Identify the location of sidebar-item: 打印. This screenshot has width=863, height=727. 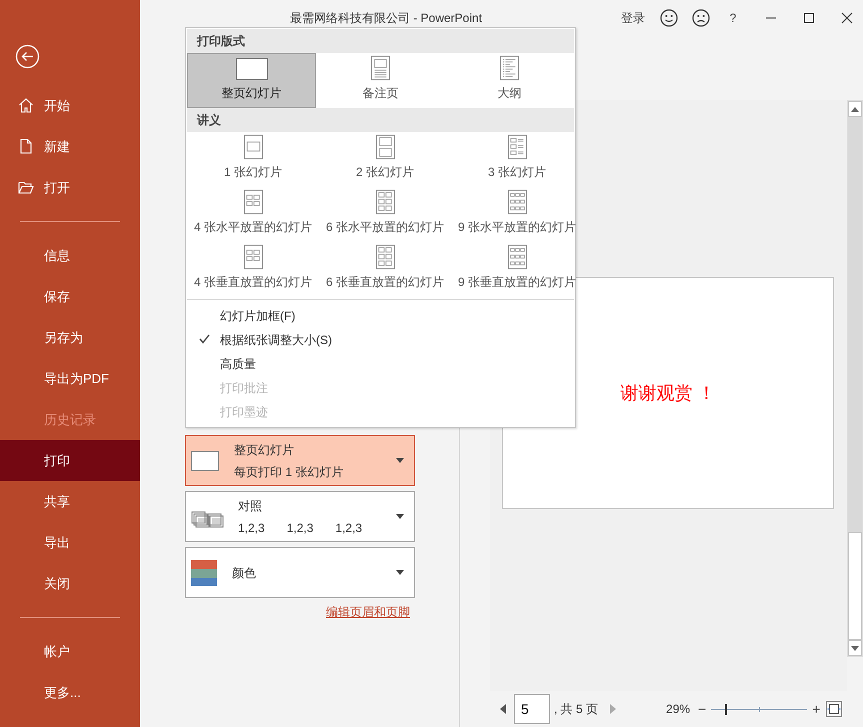
(70, 460).